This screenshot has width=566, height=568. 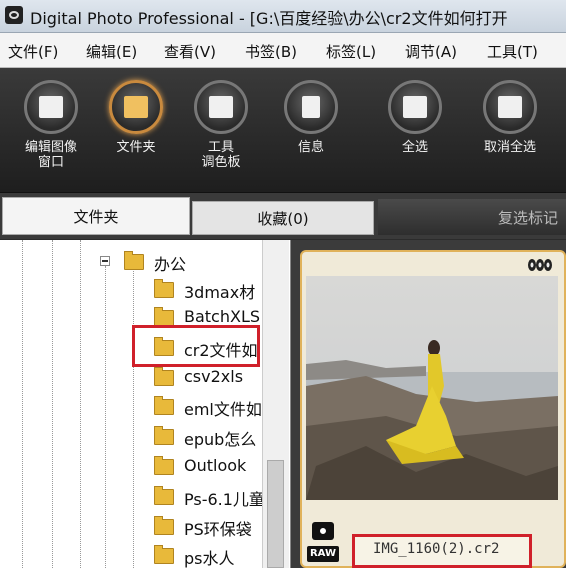 I want to click on tree-item-label: epub怎么, so click(x=220, y=439).